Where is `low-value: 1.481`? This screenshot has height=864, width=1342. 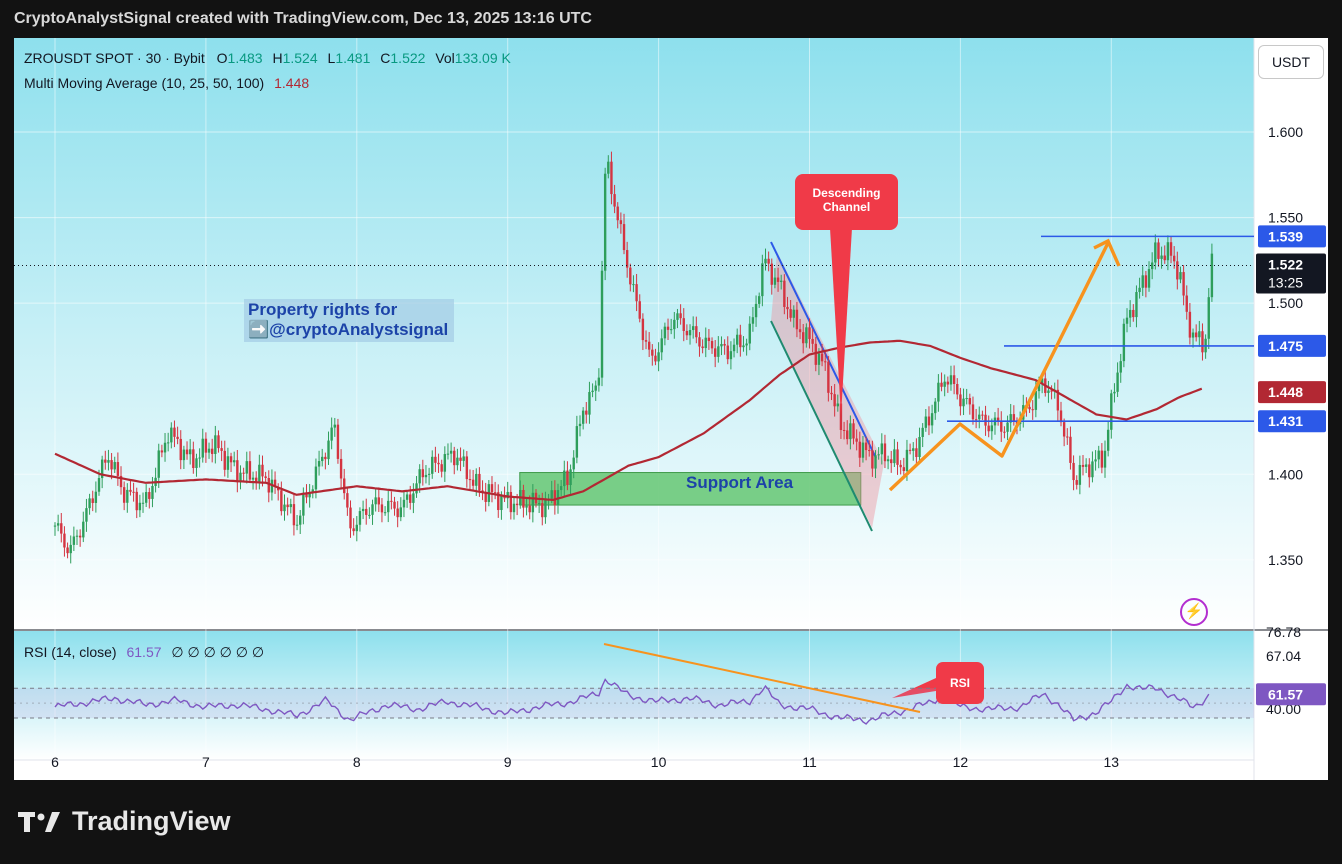
low-value: 1.481 is located at coordinates (353, 58).